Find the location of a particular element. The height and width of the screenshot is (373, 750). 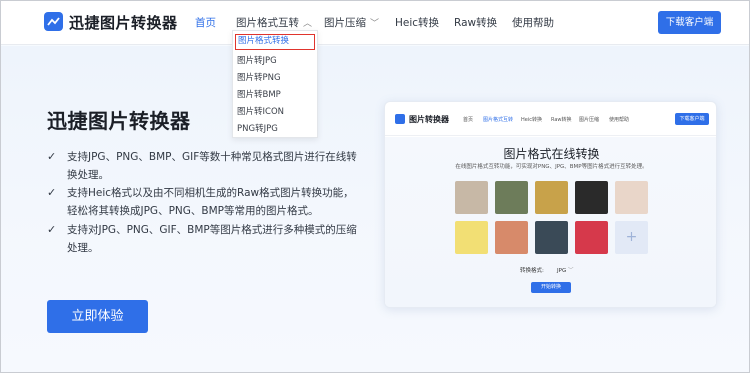

nav-compress: 图片压缩 ﹀ is located at coordinates (351, 22).